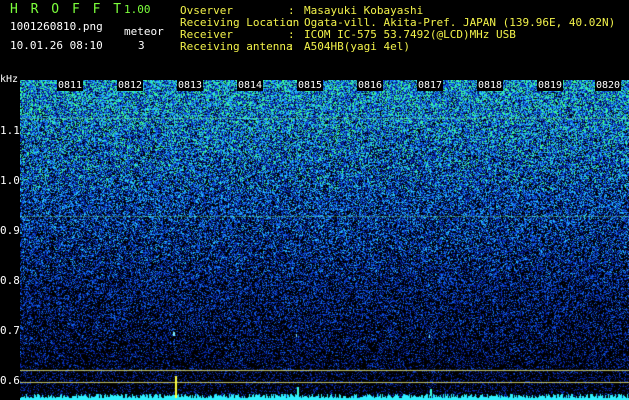  Describe the element at coordinates (430, 85) in the screenshot. I see `x-tick-label: 0817` at that location.